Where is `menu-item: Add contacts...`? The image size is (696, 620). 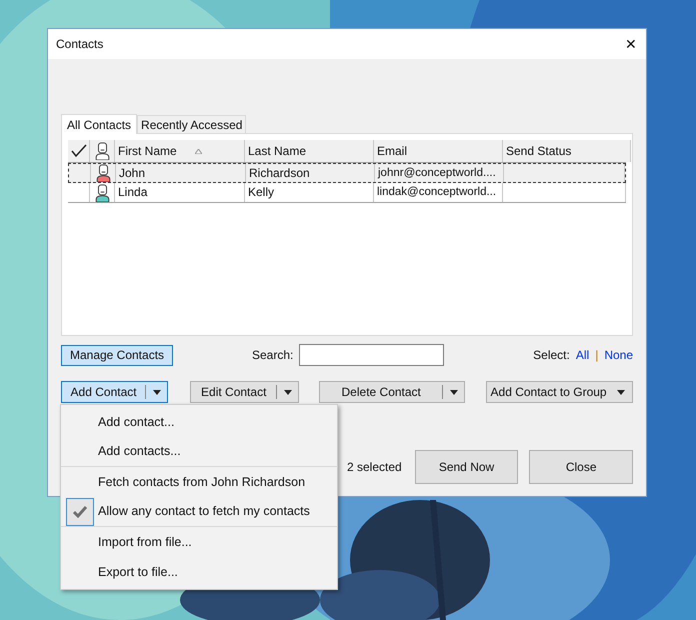 menu-item: Add contacts... is located at coordinates (199, 452).